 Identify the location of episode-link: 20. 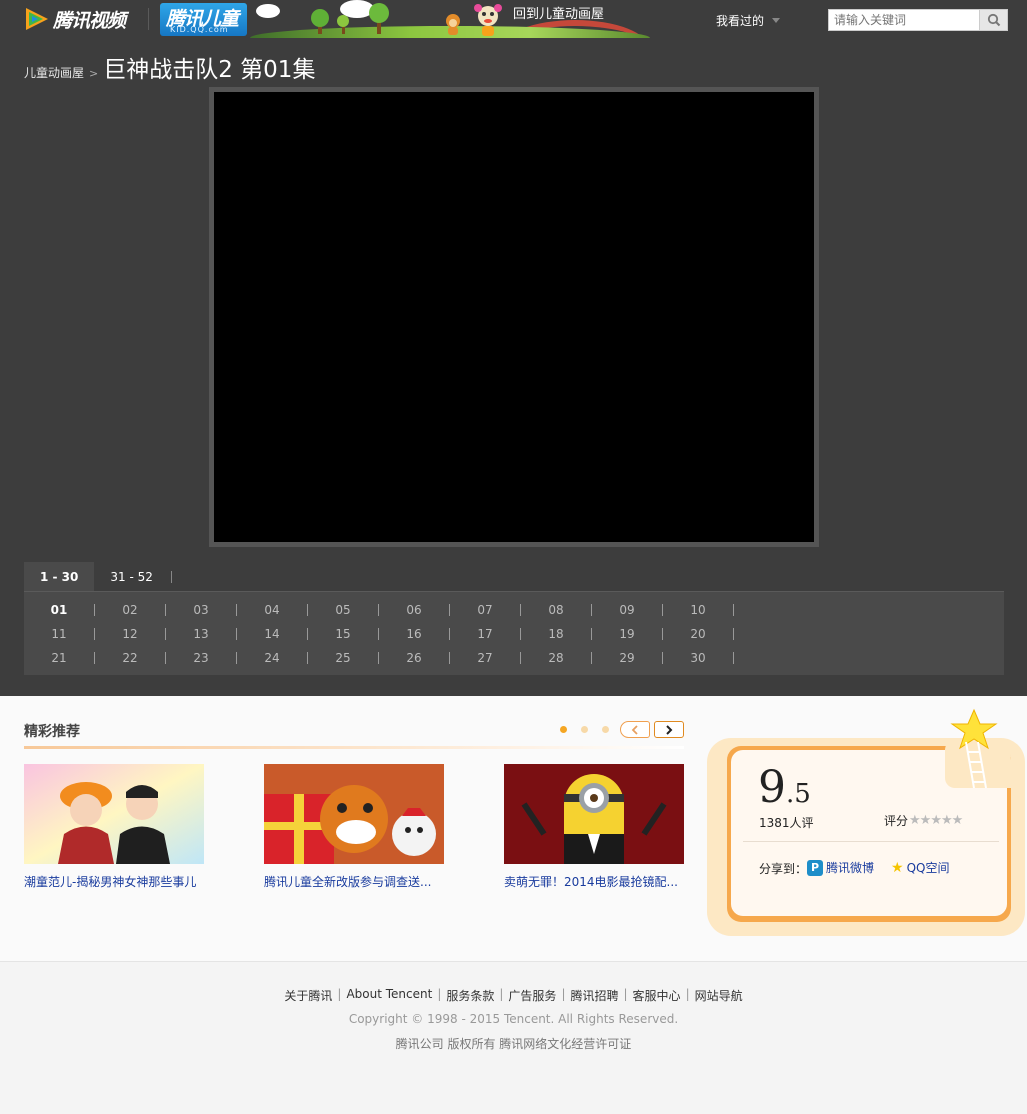
(698, 634).